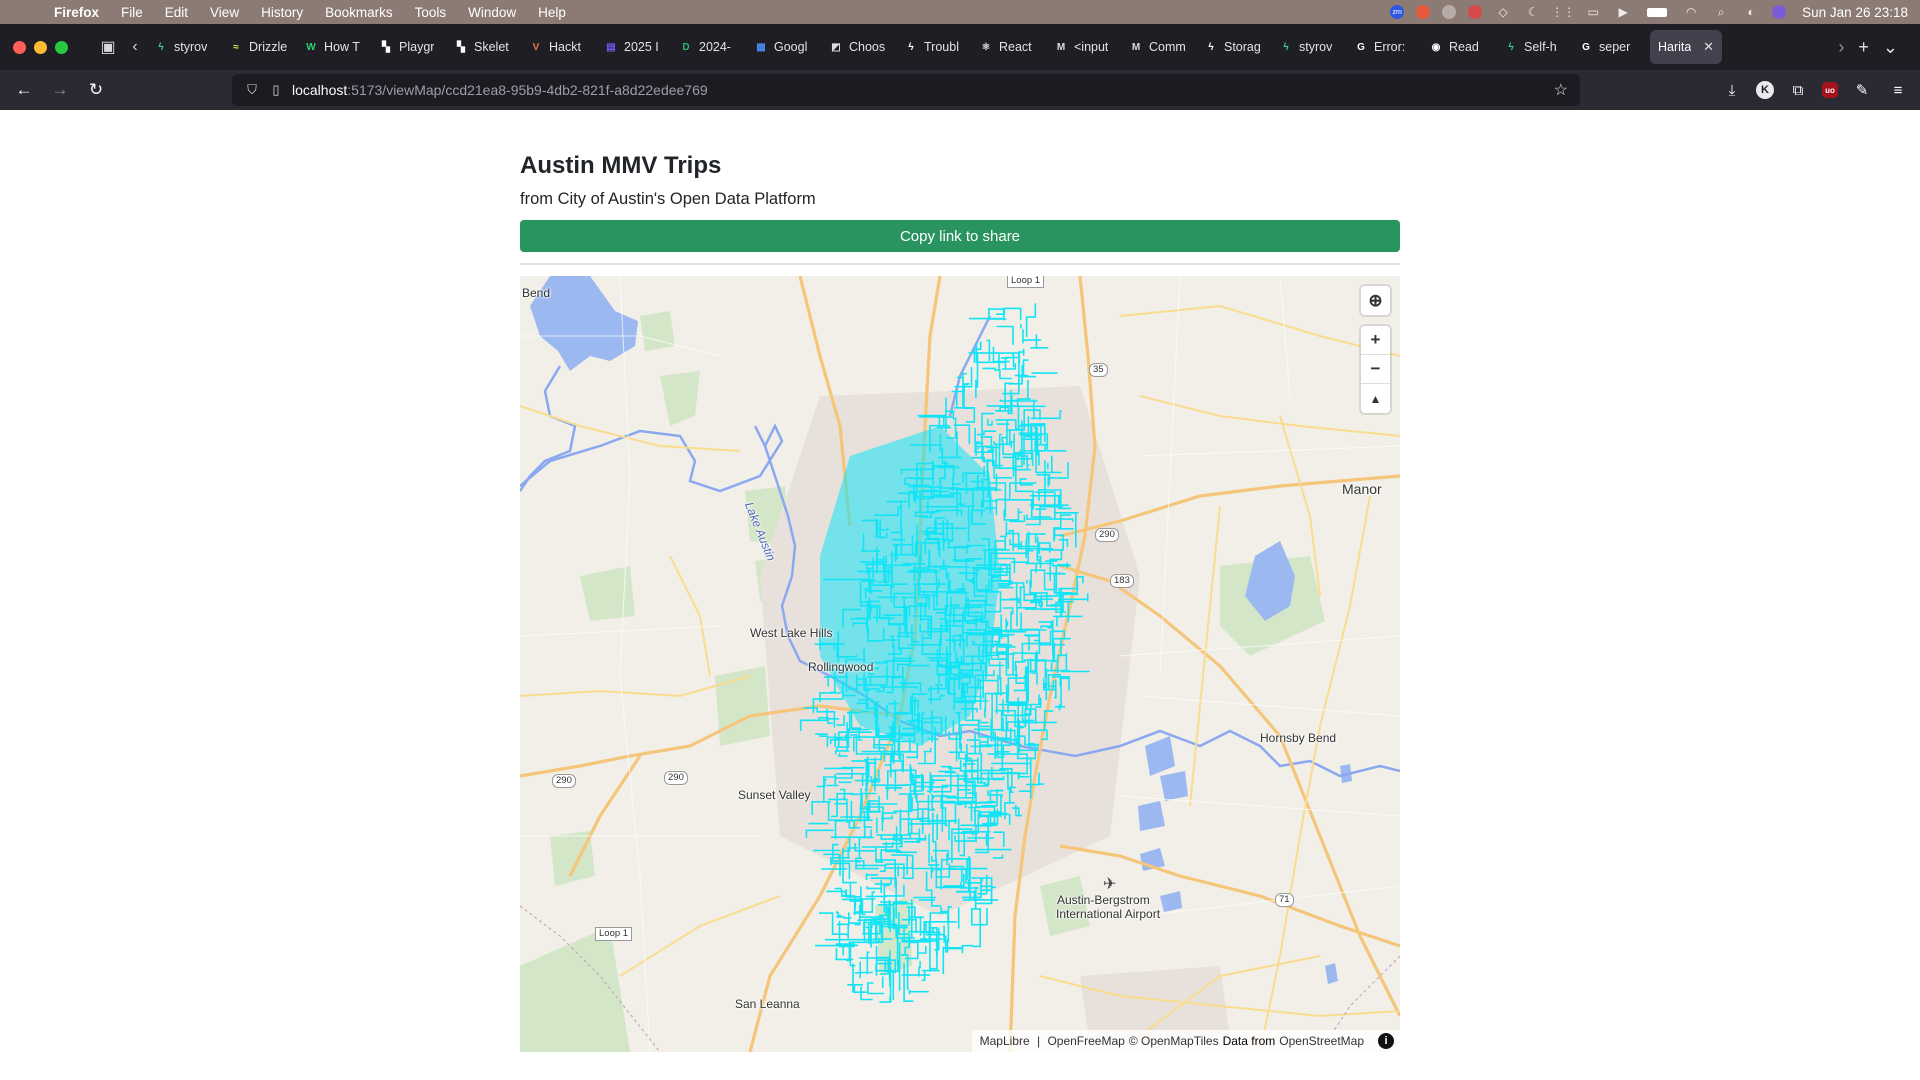 This screenshot has height=1080, width=1920. What do you see at coordinates (1686, 47) in the screenshot?
I see `tab-active: Harita ✕` at bounding box center [1686, 47].